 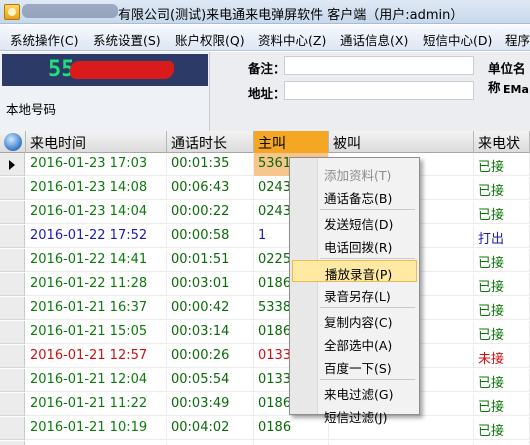 I want to click on cell-duration: 00:03:49, so click(x=210, y=404).